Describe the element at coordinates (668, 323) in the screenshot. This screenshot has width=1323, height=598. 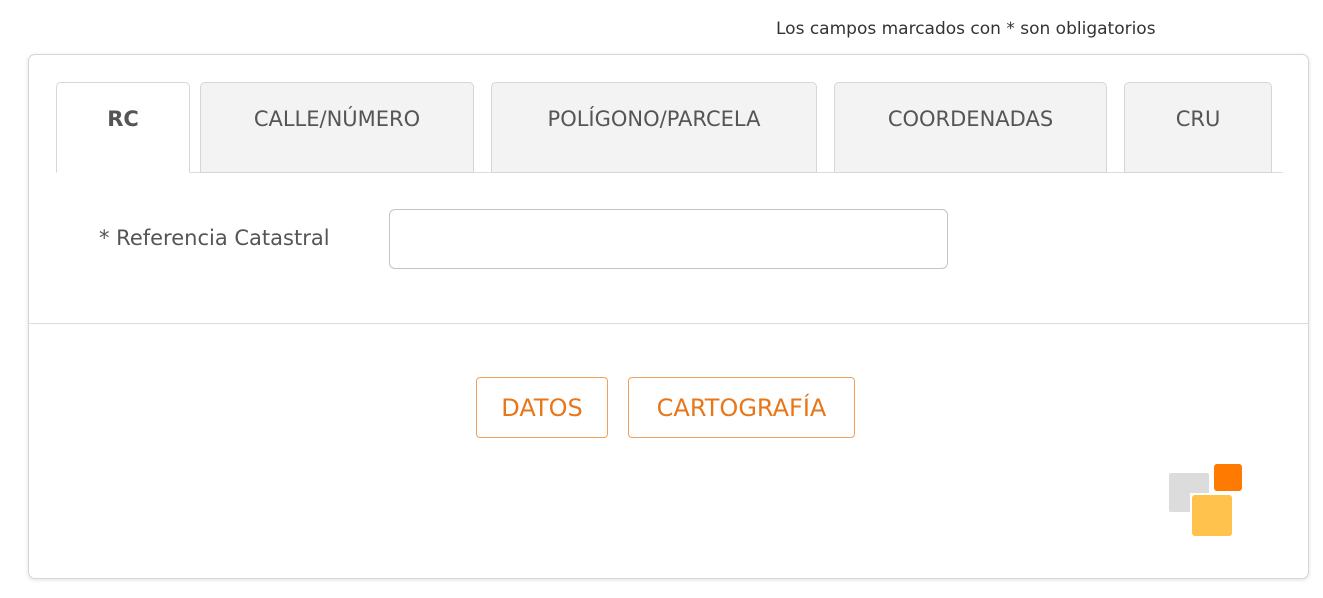
I see `section-divider` at that location.